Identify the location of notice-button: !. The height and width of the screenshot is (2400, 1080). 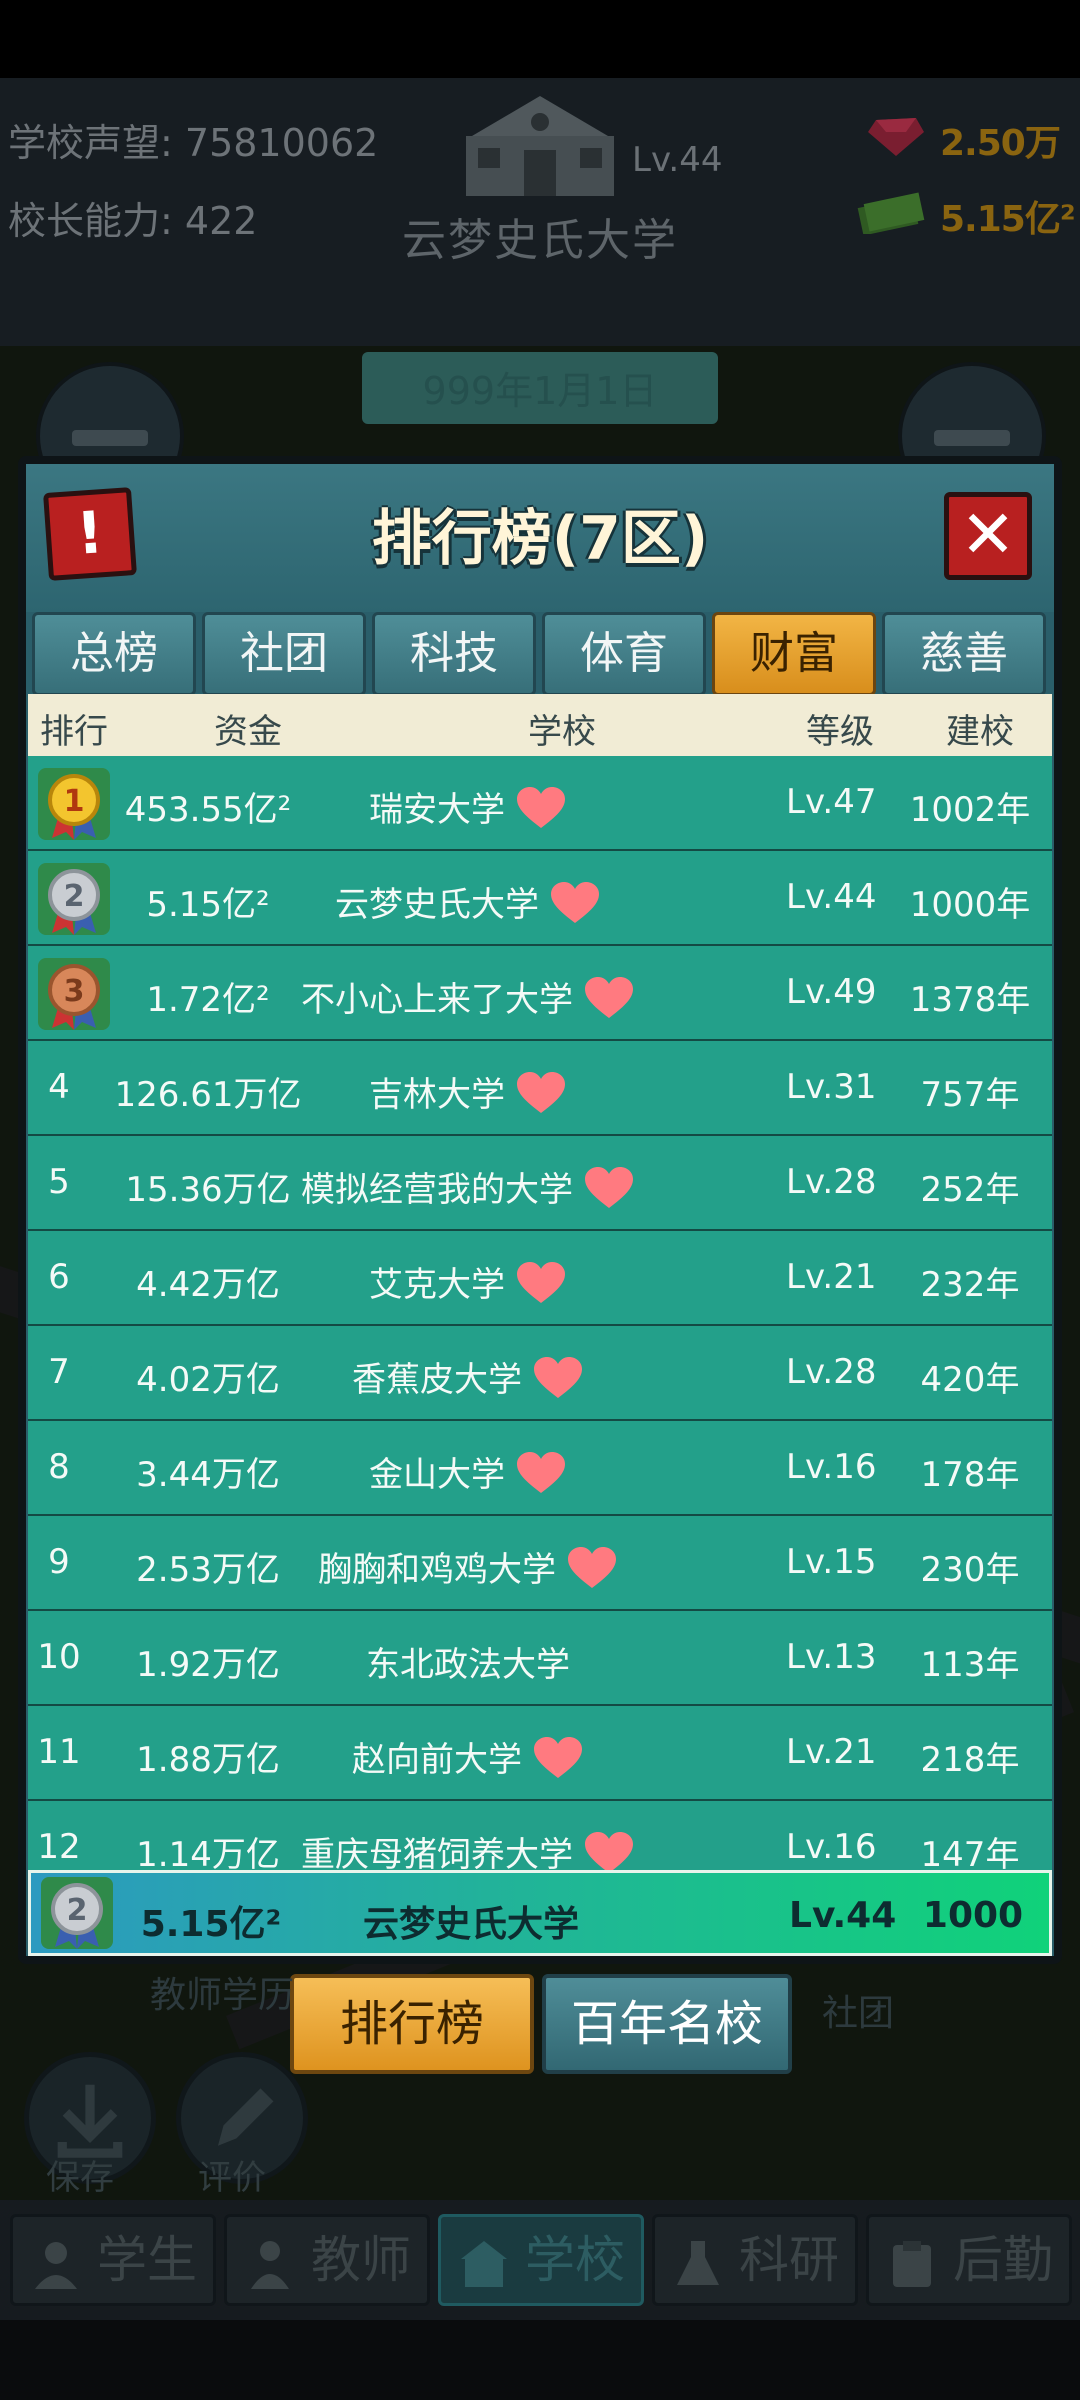
(90, 534).